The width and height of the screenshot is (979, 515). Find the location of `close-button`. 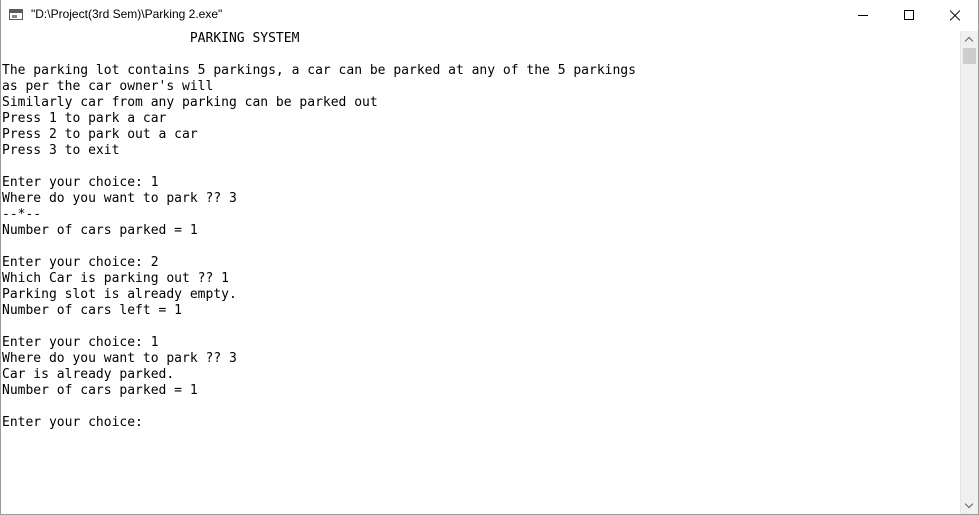

close-button is located at coordinates (955, 15).